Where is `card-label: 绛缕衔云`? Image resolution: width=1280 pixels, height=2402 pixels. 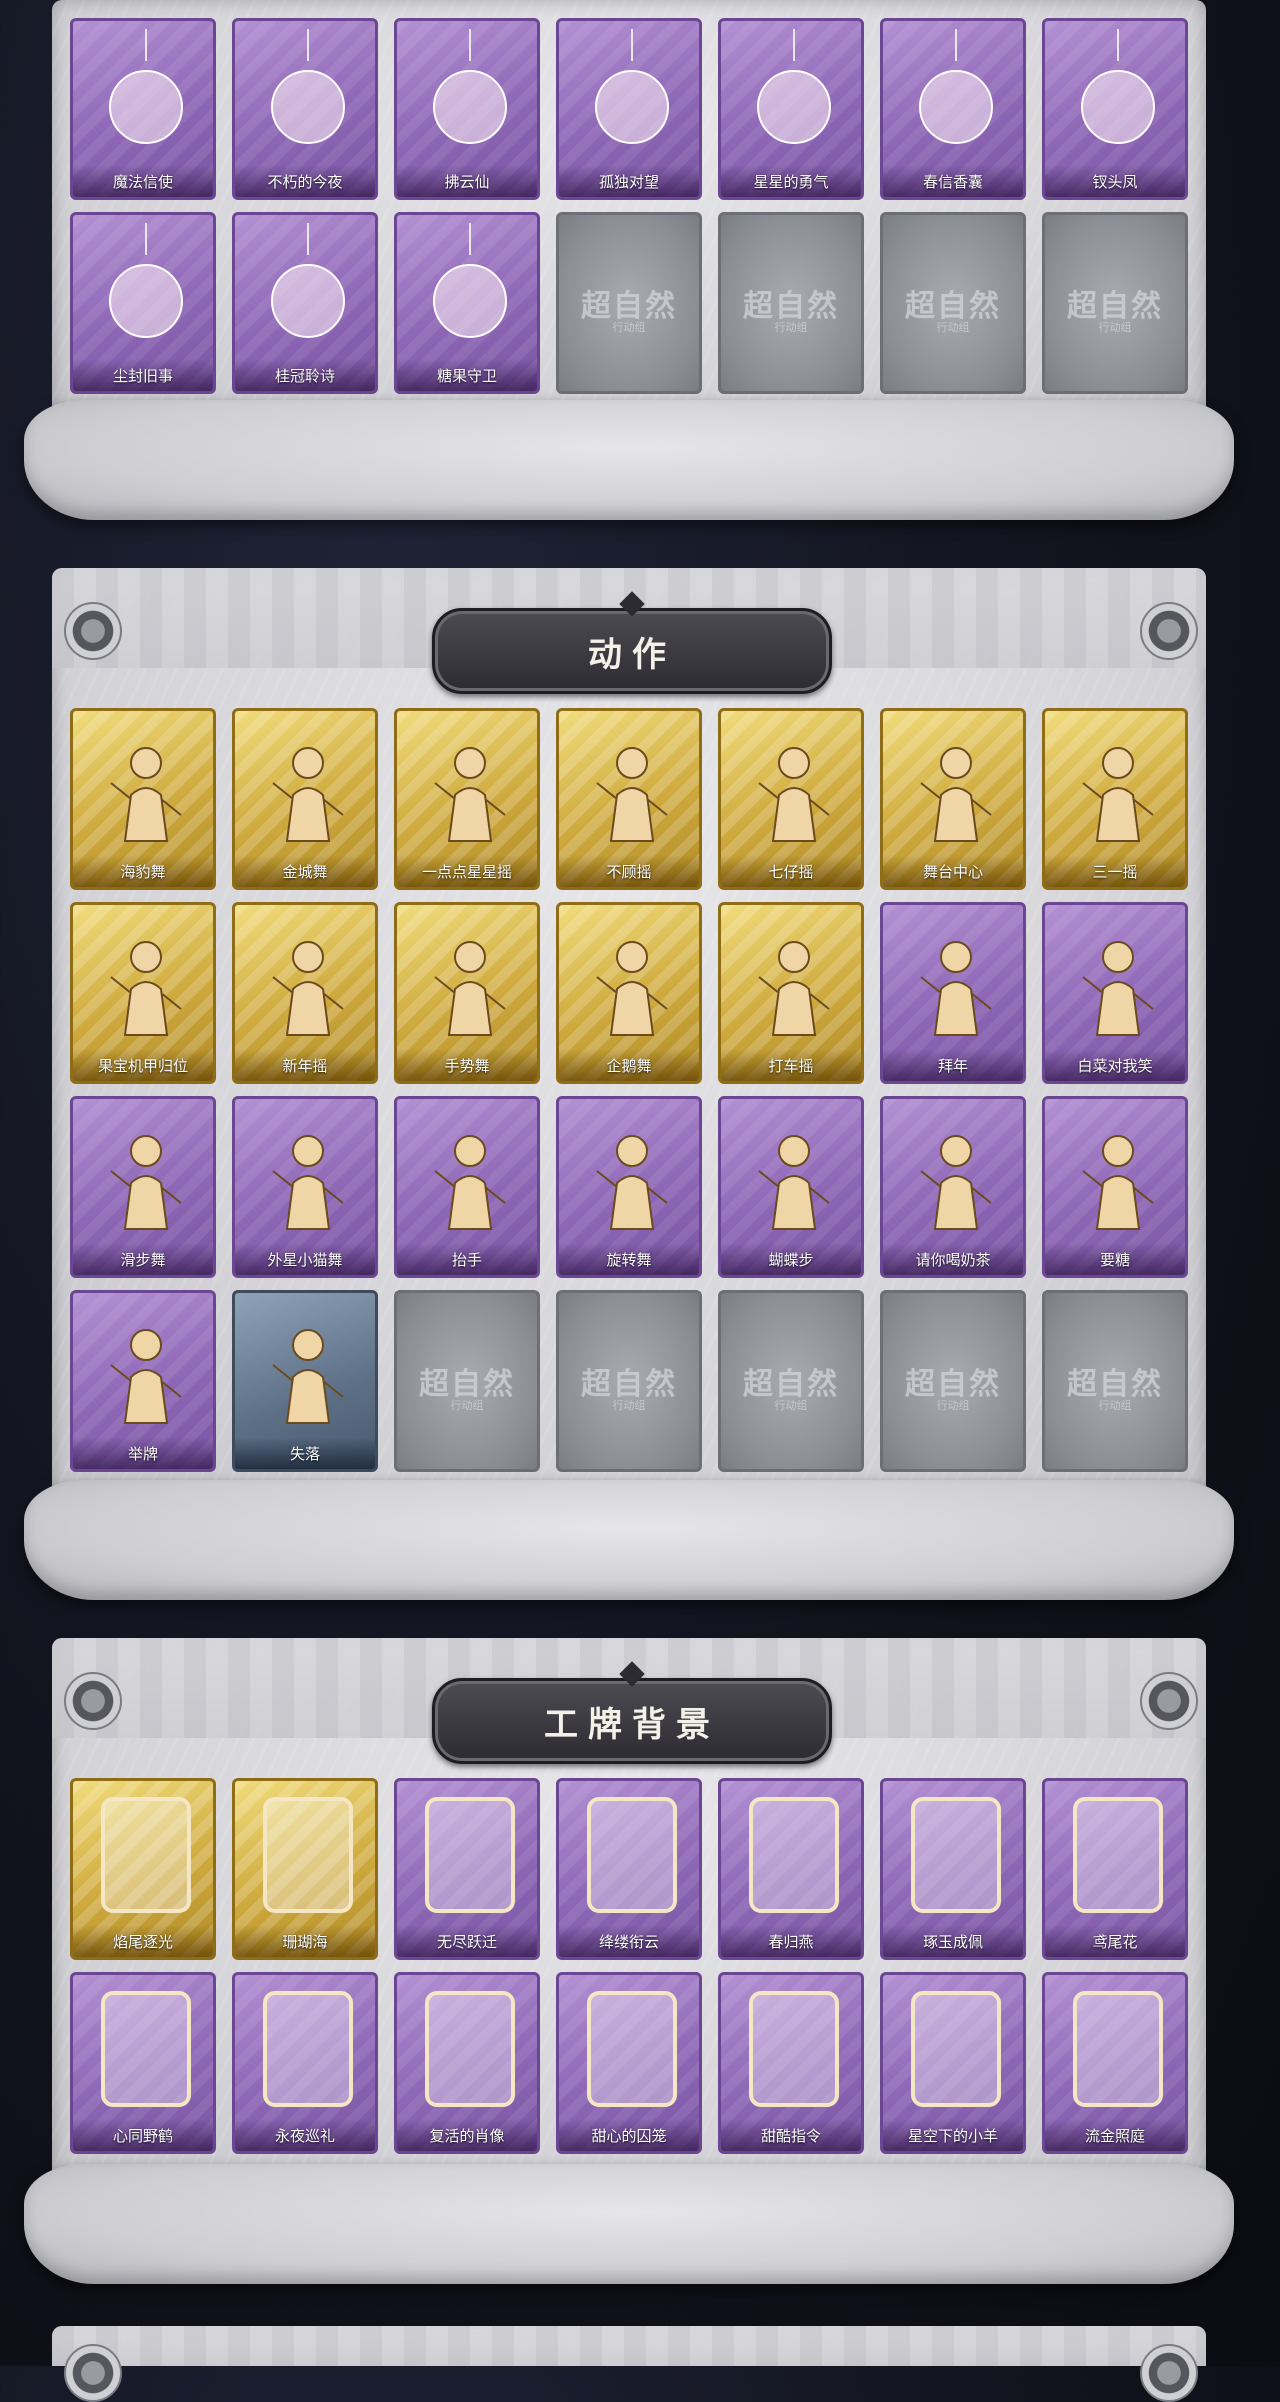
card-label: 绛缕衔云 is located at coordinates (629, 1941).